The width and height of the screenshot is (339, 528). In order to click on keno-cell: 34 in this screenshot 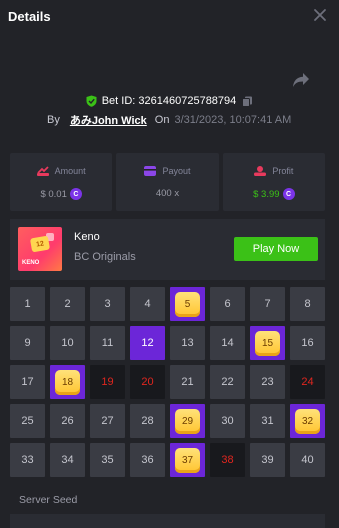, I will do `click(67, 460)`.